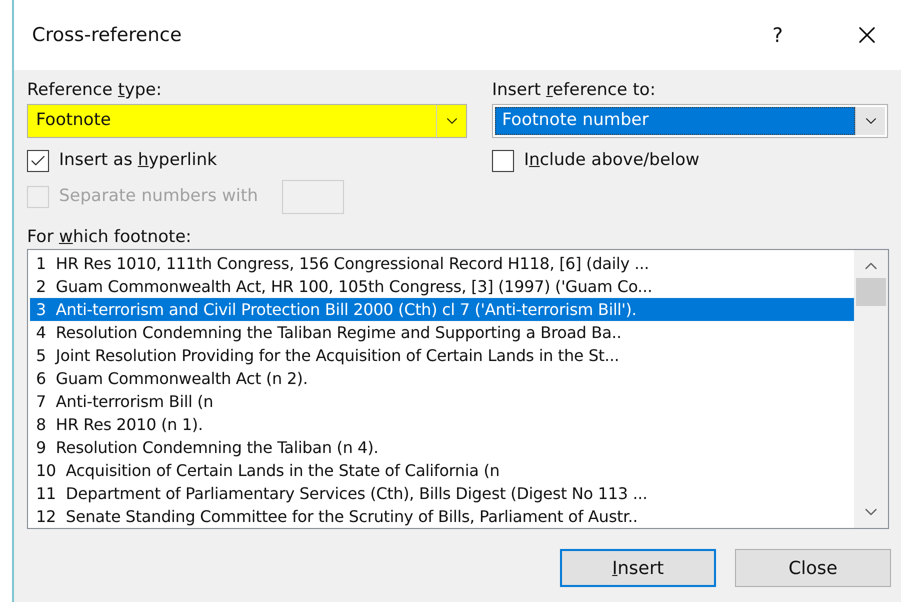  Describe the element at coordinates (871, 292) in the screenshot. I see `scrollbar-thumb` at that location.